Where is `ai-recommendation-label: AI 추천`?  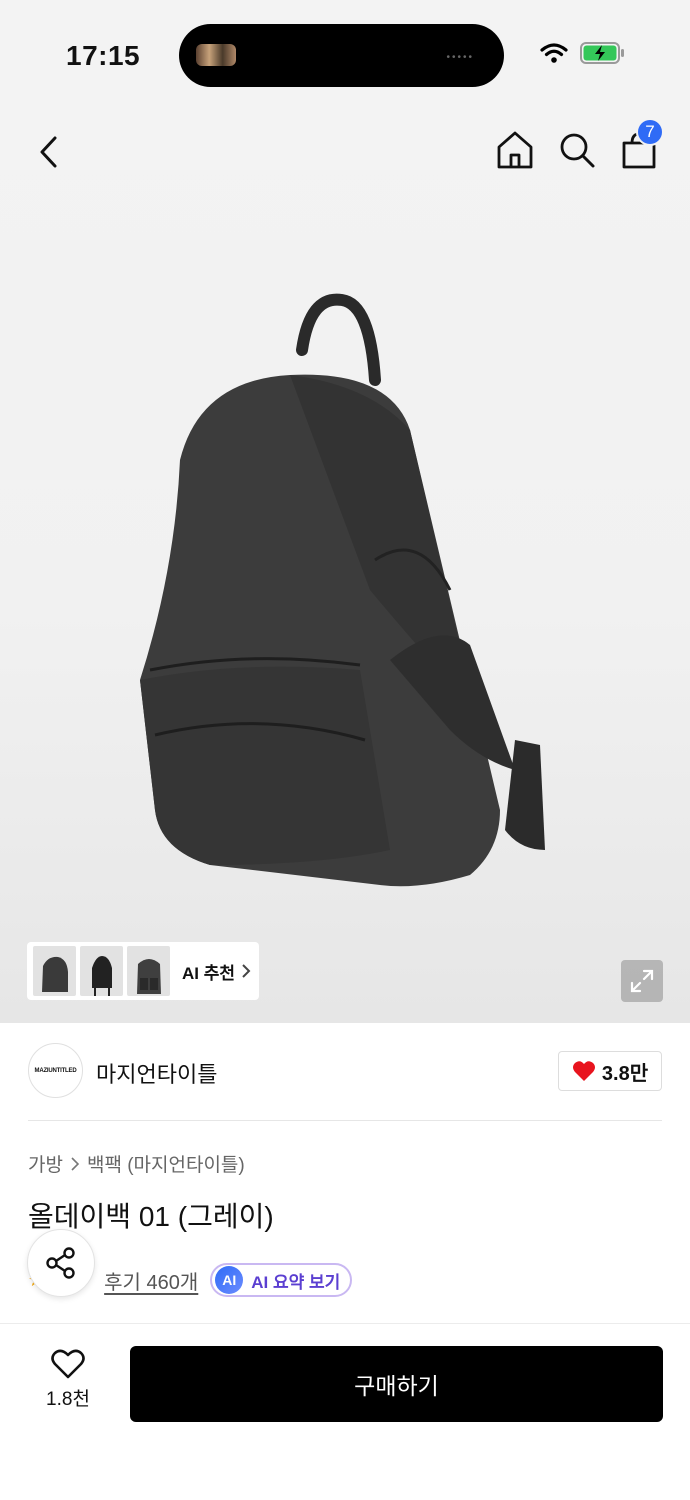
ai-recommendation-label: AI 추천 is located at coordinates (216, 971).